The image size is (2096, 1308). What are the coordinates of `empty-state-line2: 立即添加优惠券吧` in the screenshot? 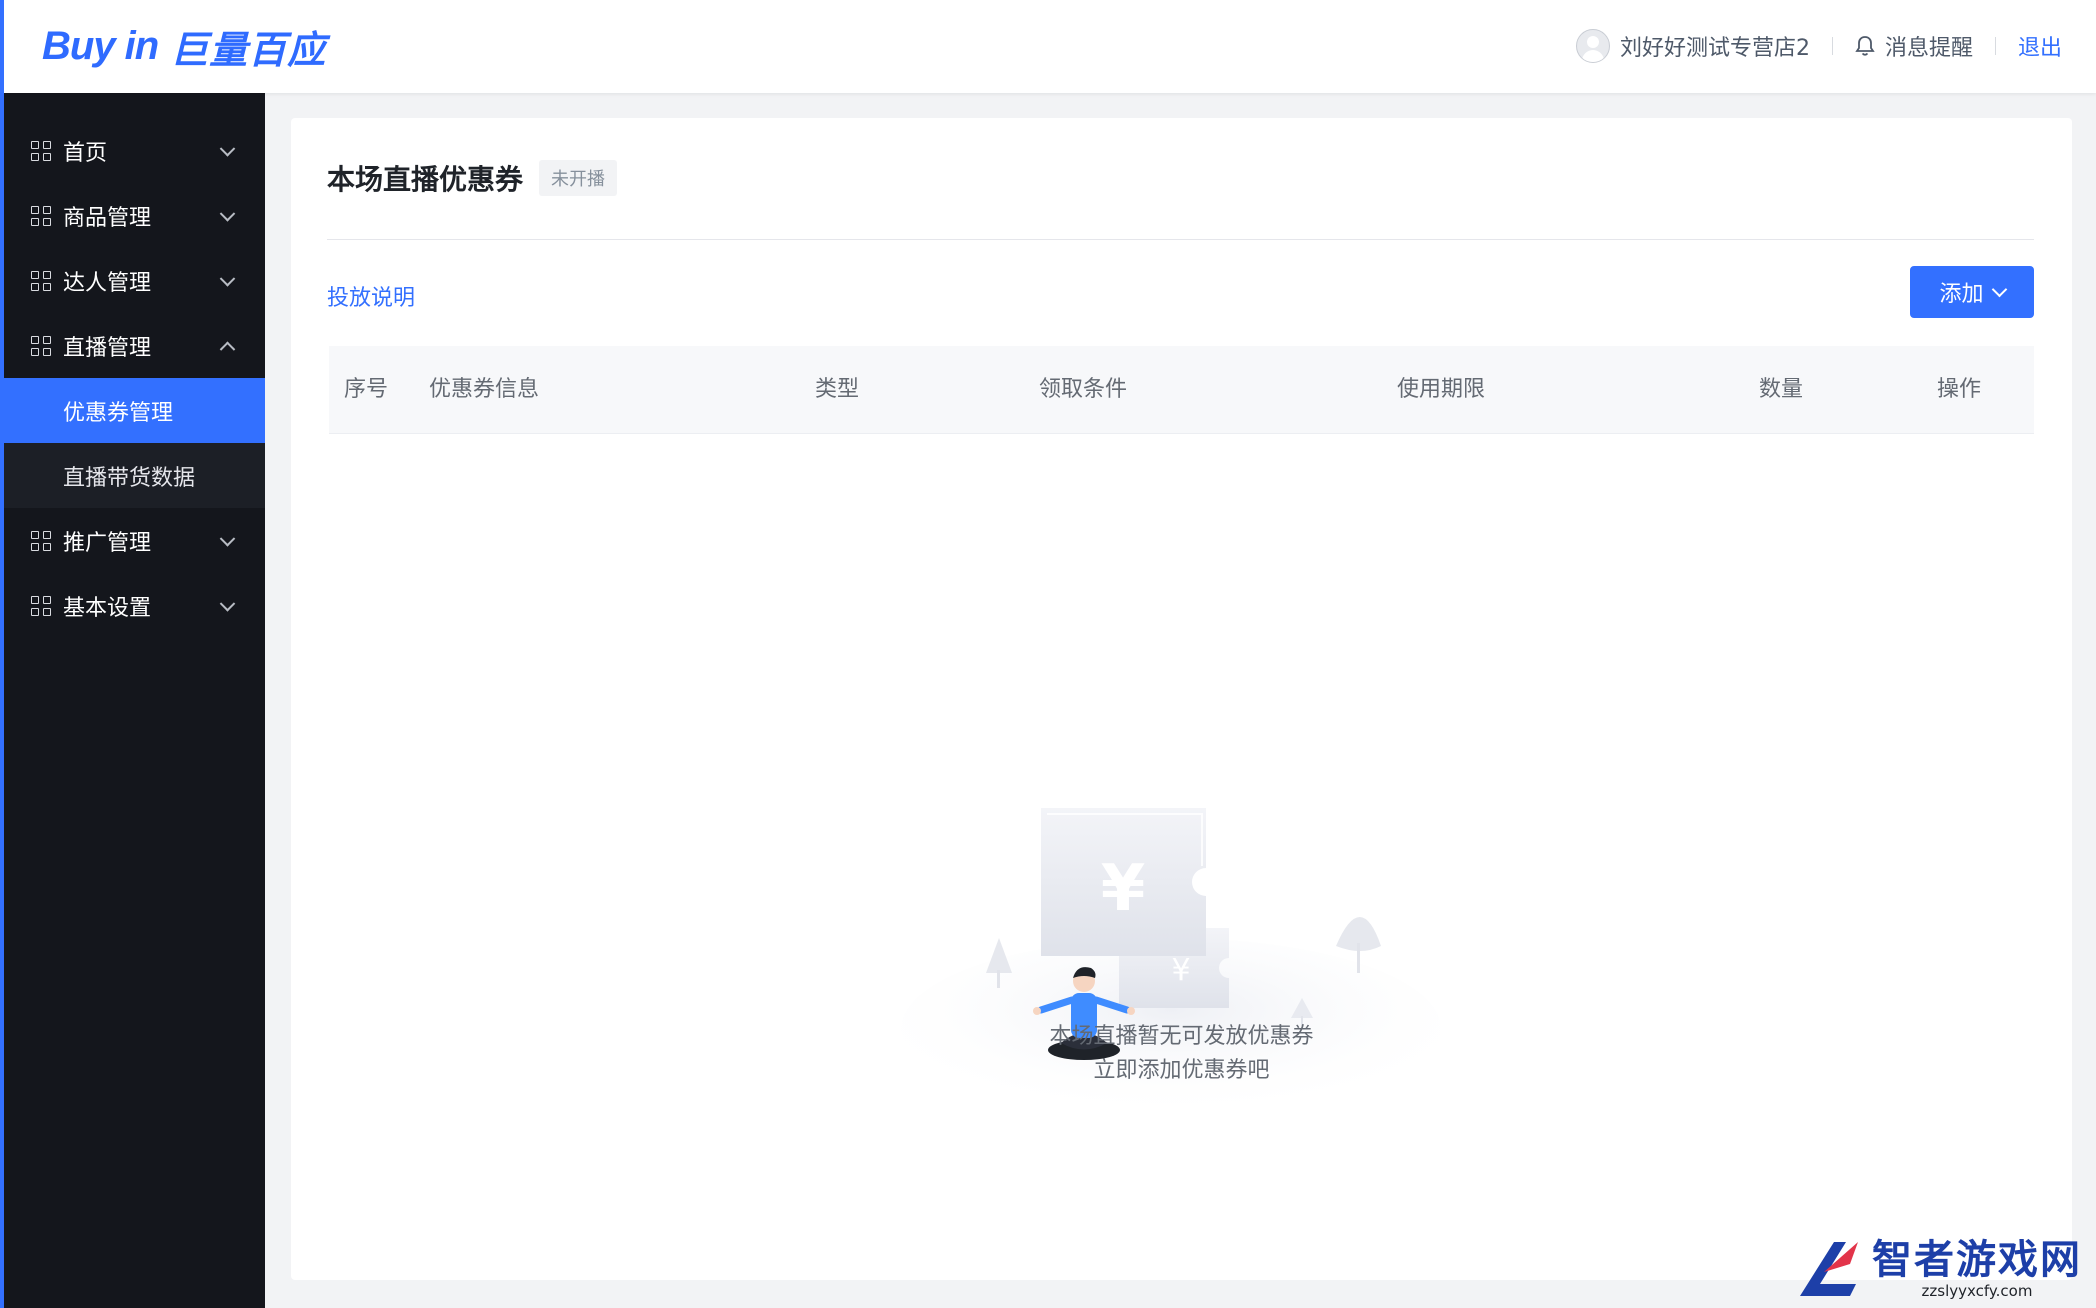 It's located at (1181, 1070).